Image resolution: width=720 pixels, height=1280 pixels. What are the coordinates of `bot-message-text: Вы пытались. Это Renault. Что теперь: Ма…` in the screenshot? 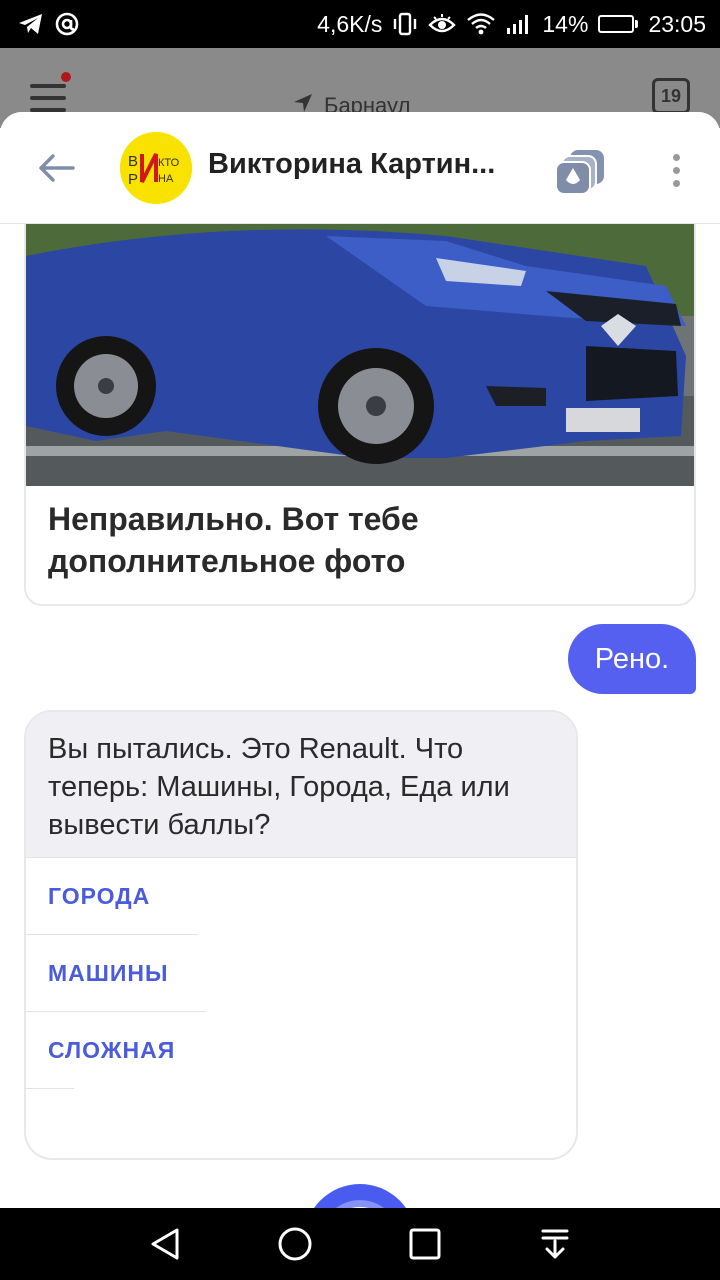 It's located at (301, 785).